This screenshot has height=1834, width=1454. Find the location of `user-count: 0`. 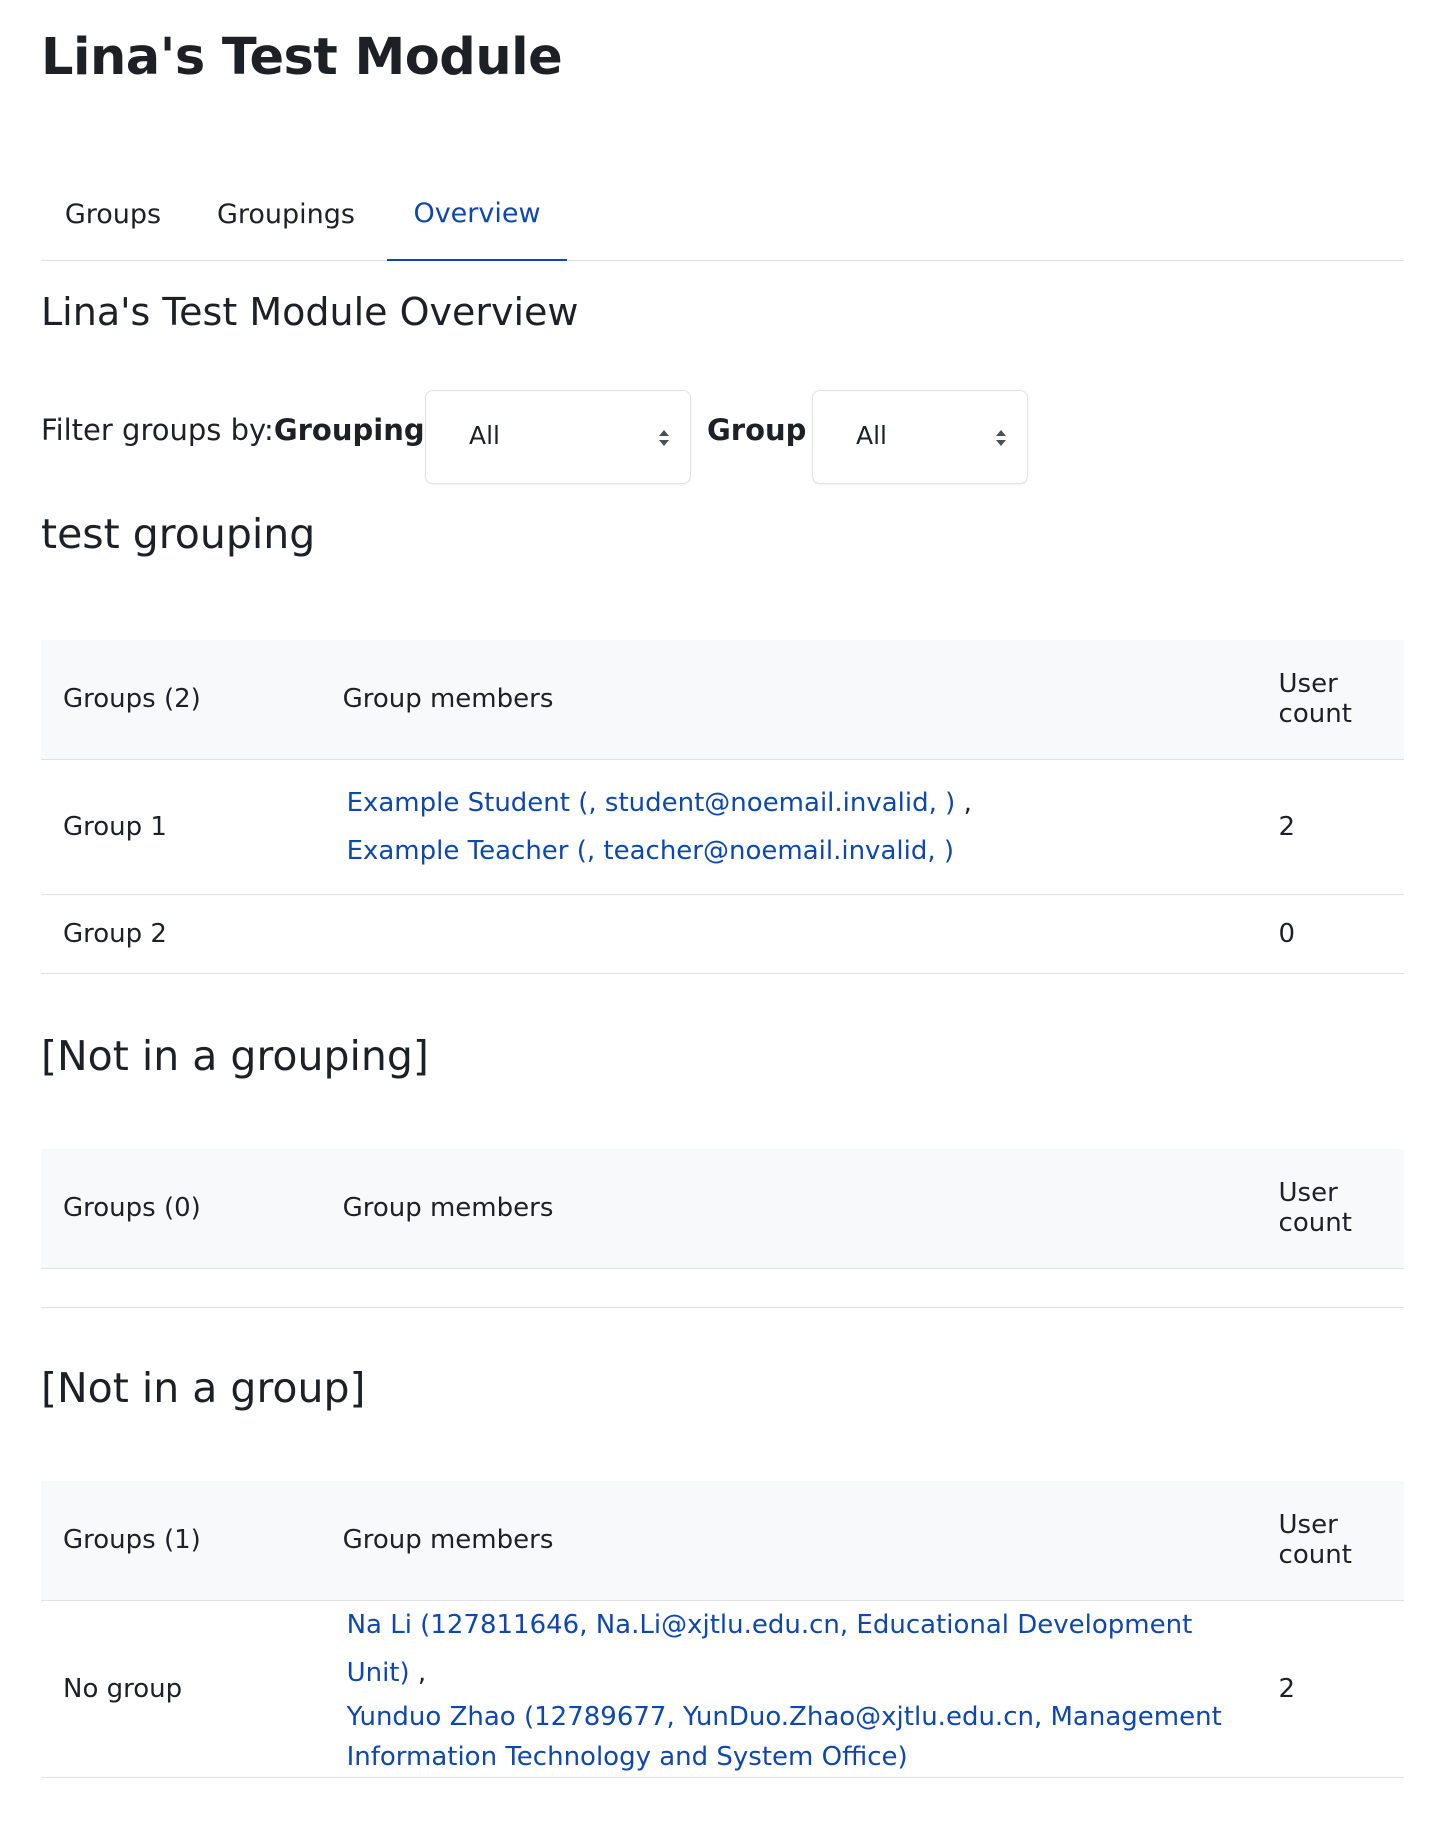

user-count: 0 is located at coordinates (1330, 934).